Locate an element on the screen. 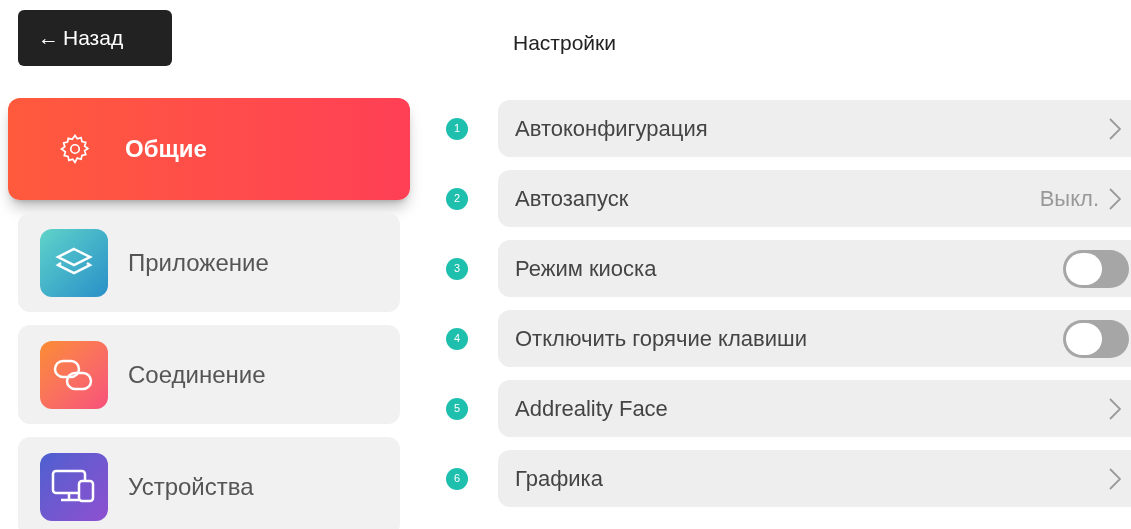 The image size is (1131, 529). number-badge: 5 is located at coordinates (457, 408).